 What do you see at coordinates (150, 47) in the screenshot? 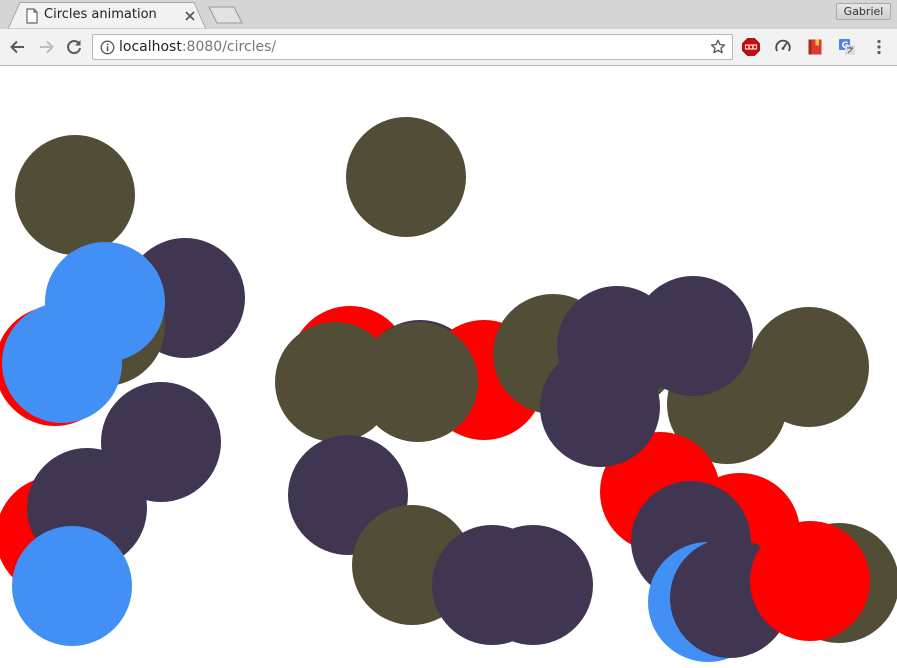
I see `url-host: localhost` at bounding box center [150, 47].